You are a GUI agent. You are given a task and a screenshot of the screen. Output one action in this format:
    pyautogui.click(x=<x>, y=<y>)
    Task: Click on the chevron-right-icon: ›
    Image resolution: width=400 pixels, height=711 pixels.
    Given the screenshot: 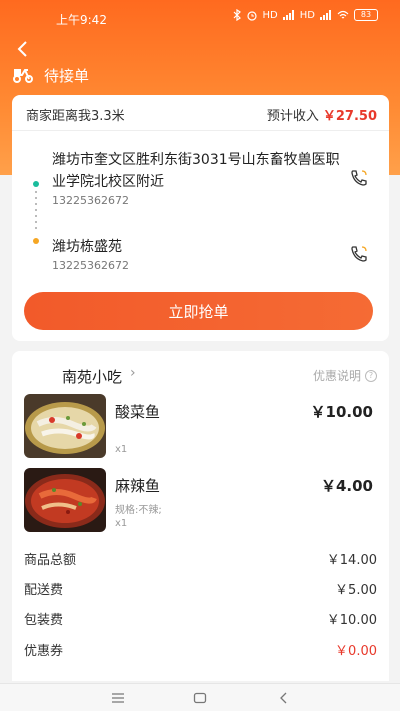 What is the action you would take?
    pyautogui.click(x=133, y=373)
    